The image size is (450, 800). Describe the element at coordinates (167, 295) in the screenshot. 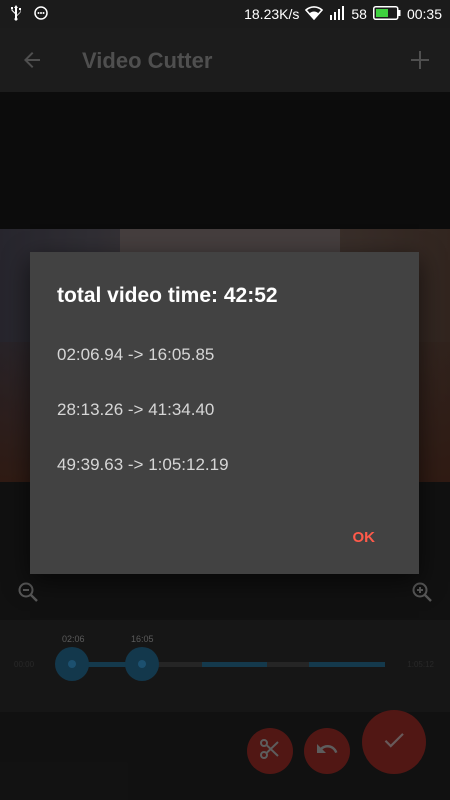

I see `dialog-title: total video time: 42:52` at that location.